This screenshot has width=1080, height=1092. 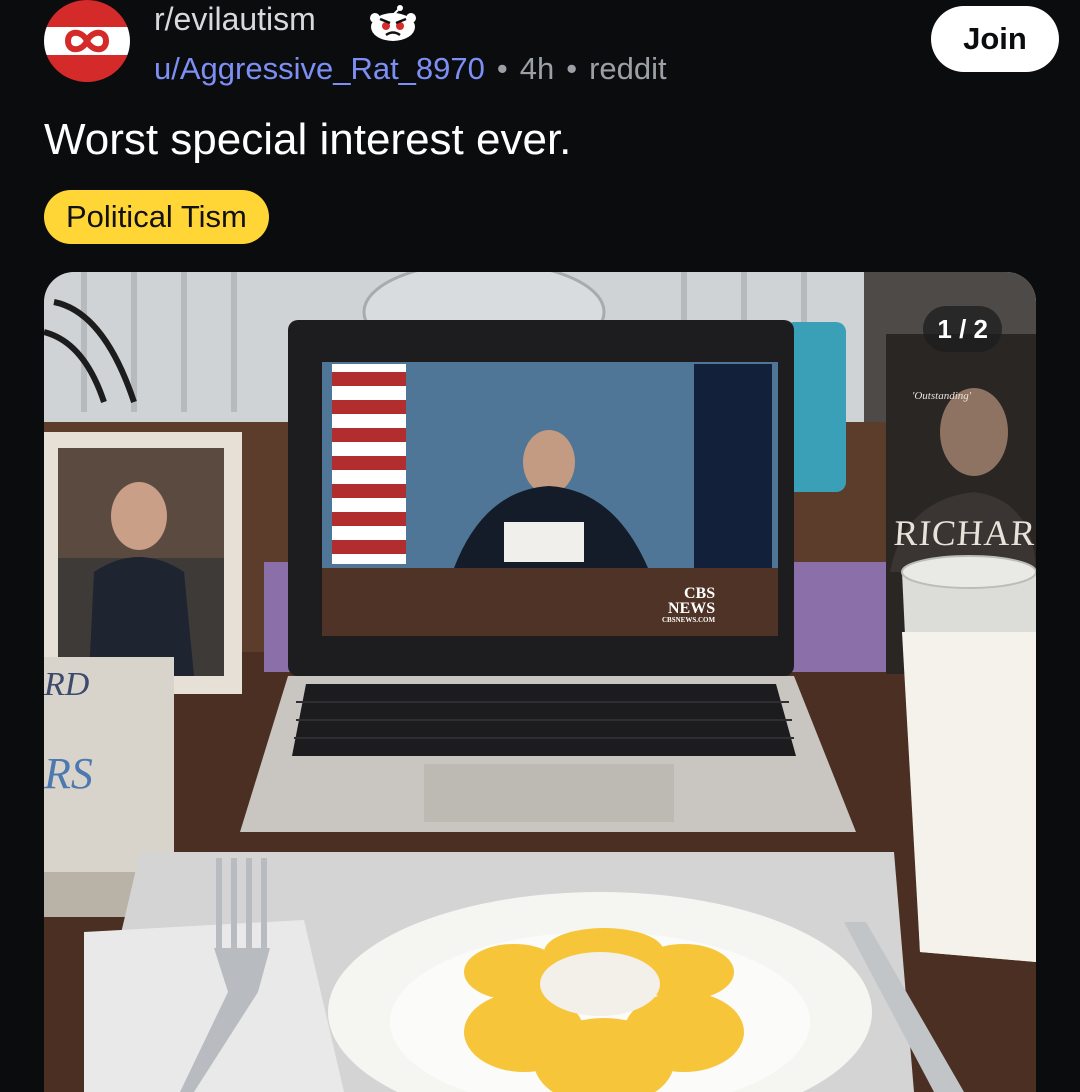 What do you see at coordinates (68, 773) in the screenshot?
I see `left-book-text-2: RS` at bounding box center [68, 773].